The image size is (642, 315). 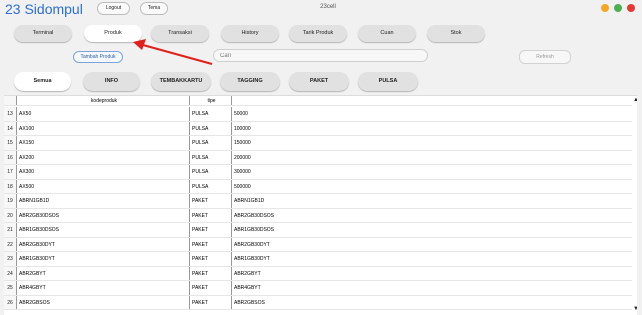 What do you see at coordinates (103, 273) in the screenshot?
I see `cell-kodeproduk: ABR2GBYT` at bounding box center [103, 273].